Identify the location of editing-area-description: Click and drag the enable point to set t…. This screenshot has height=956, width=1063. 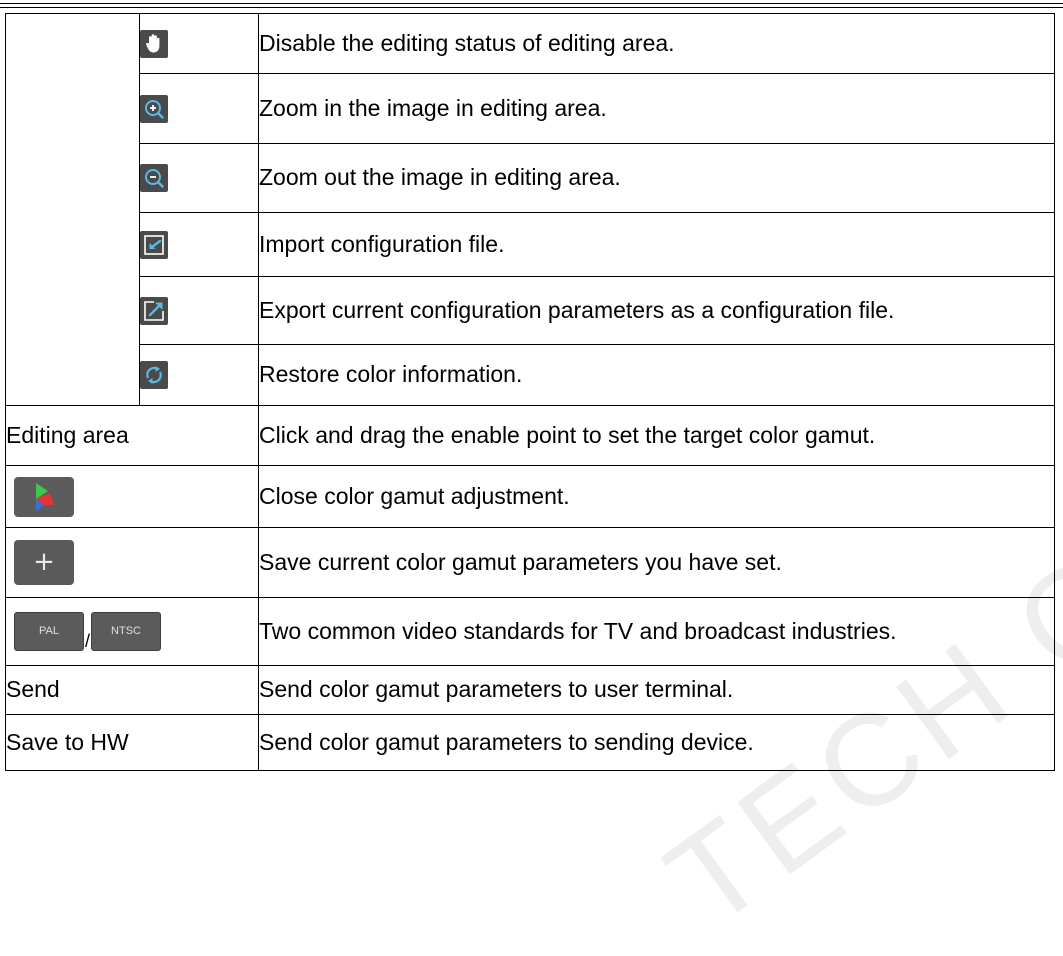
(656, 435).